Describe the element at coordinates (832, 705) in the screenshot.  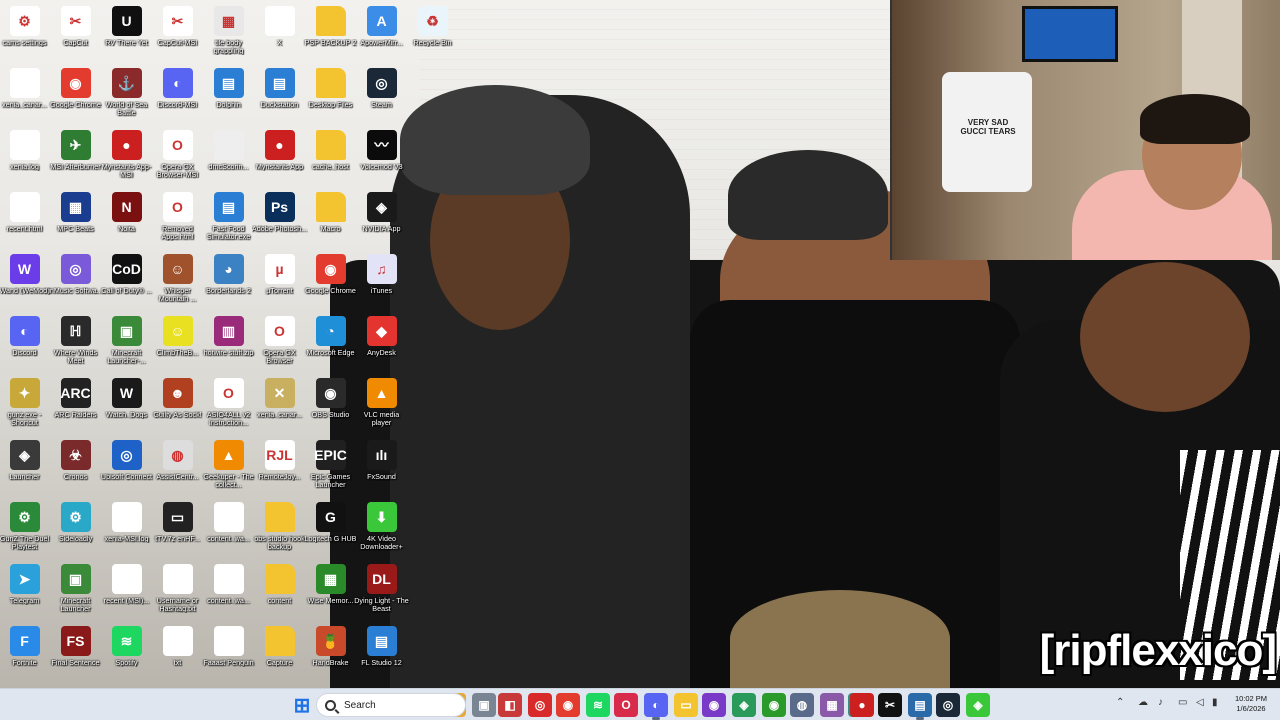
I see `app-icon: ▦` at that location.